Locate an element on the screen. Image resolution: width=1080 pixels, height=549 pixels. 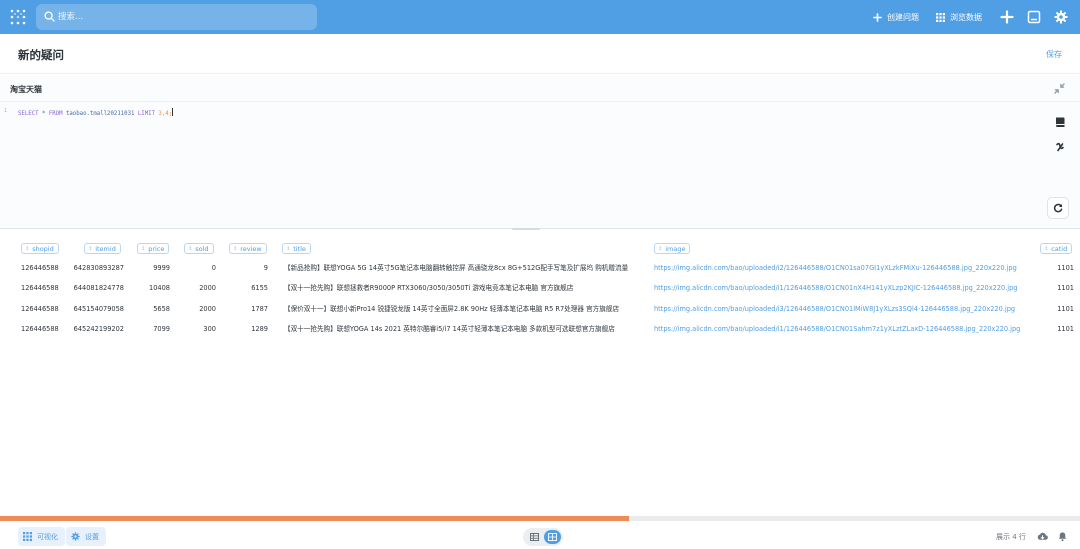
sql-keyword: LIMIT is located at coordinates (146, 114).